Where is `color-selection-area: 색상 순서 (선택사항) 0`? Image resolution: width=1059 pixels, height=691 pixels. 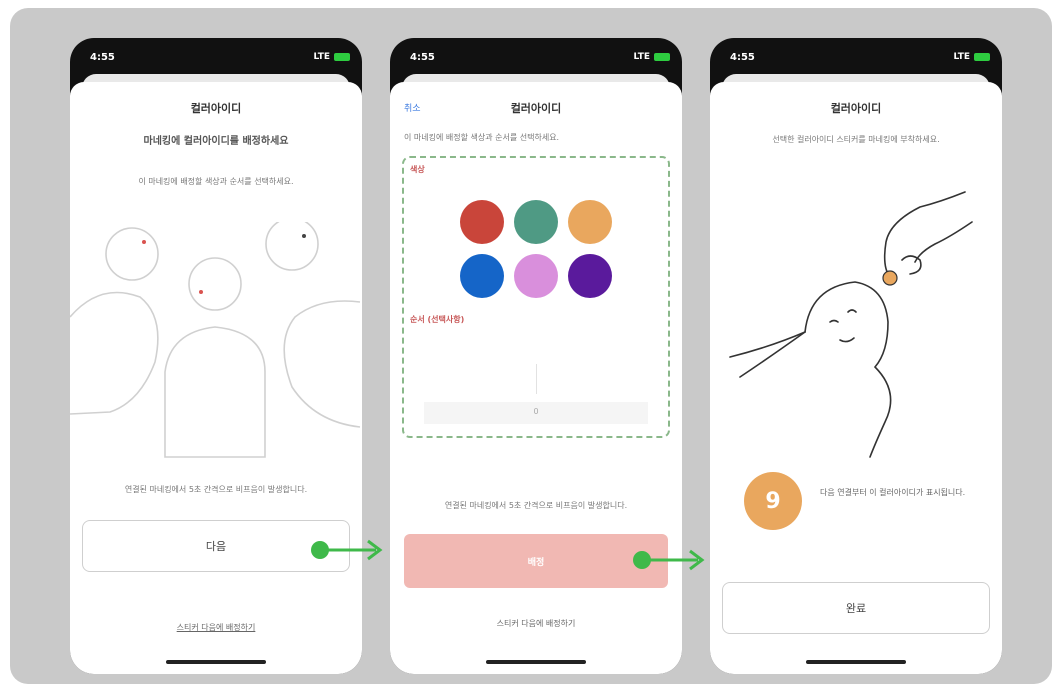 color-selection-area: 색상 순서 (선택사항) 0 is located at coordinates (536, 297).